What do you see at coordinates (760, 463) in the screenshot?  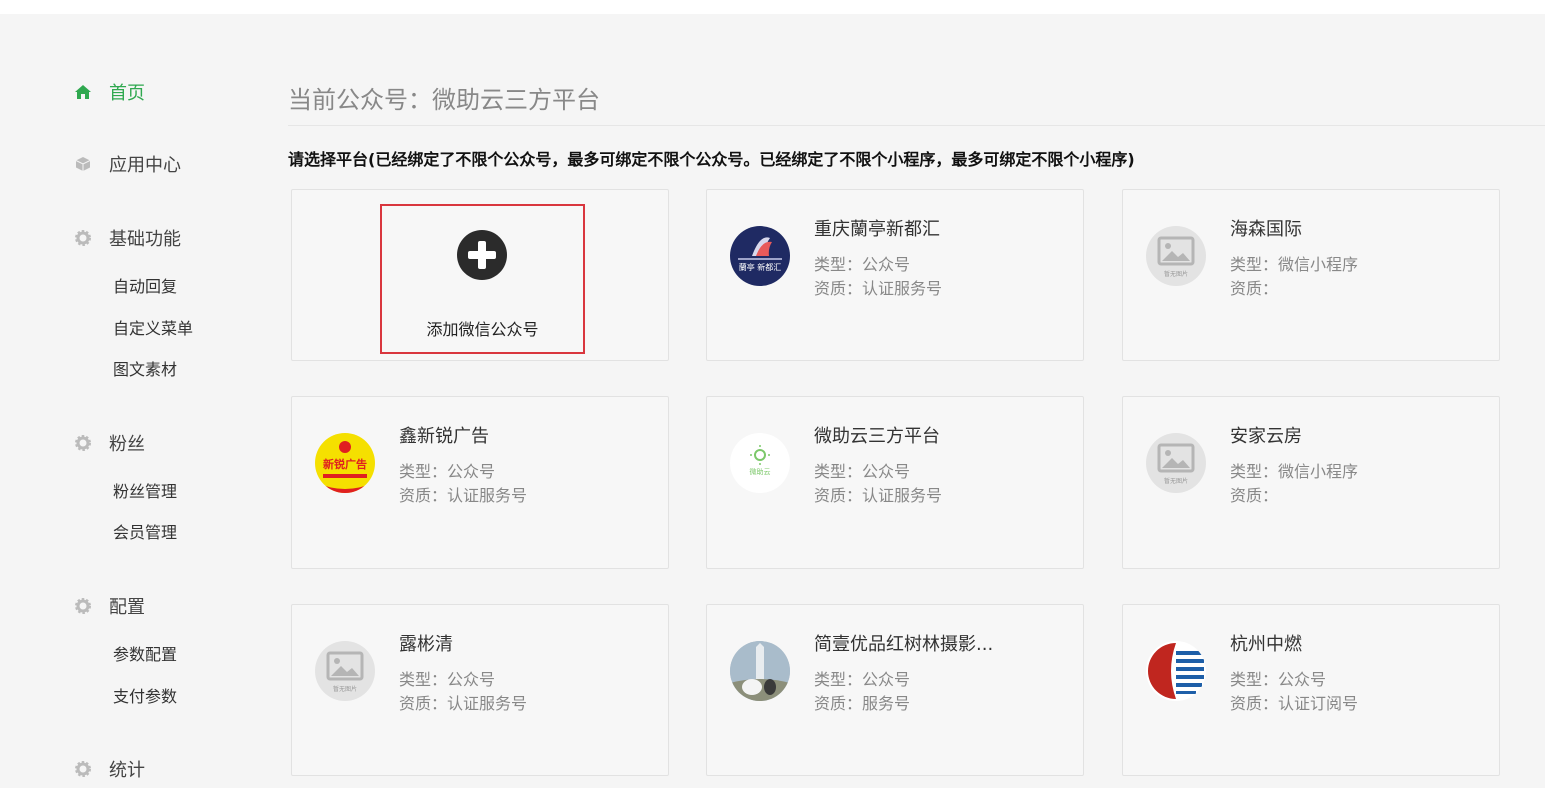 I see `weizhuyun-logo: 微助云` at bounding box center [760, 463].